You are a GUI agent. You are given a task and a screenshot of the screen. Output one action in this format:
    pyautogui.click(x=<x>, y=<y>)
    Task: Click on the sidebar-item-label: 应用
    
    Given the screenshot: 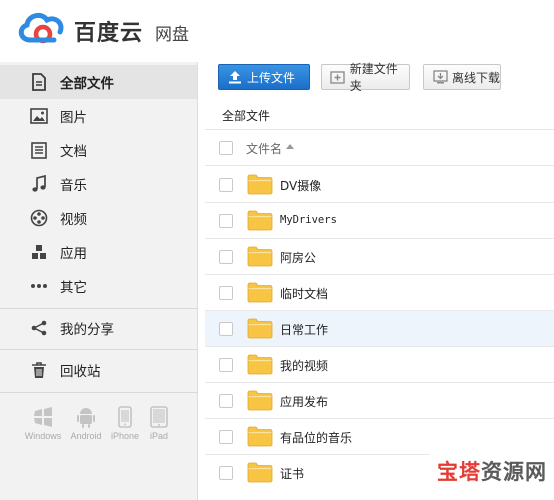 What is the action you would take?
    pyautogui.click(x=73, y=254)
    